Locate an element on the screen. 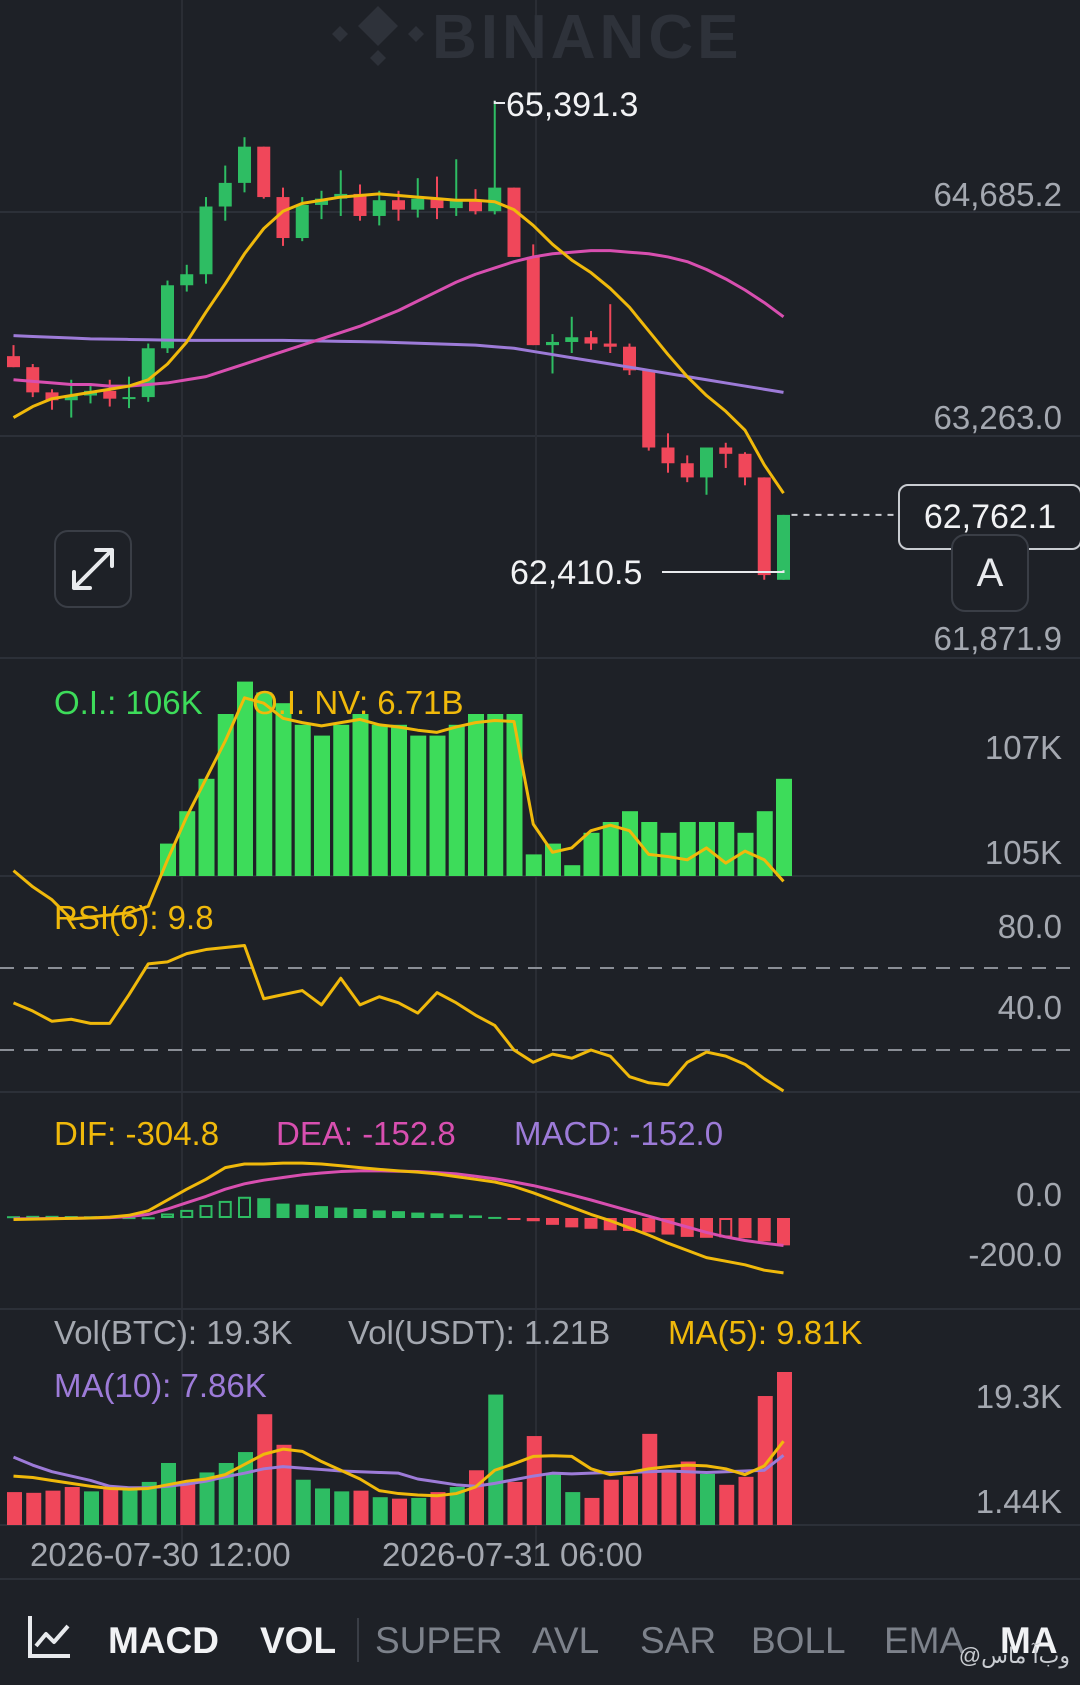 This screenshot has height=1685, width=1080. vol-ma5-legend: MA(5): 9.81K is located at coordinates (765, 1332).